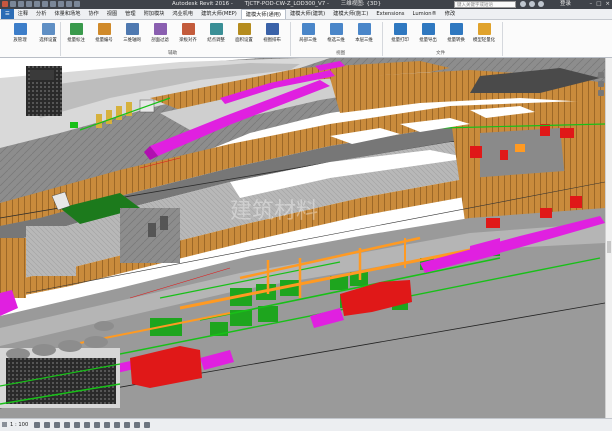 The height and width of the screenshot is (431, 612). Describe the element at coordinates (523, 4) in the screenshot. I see `search-icon` at that location.